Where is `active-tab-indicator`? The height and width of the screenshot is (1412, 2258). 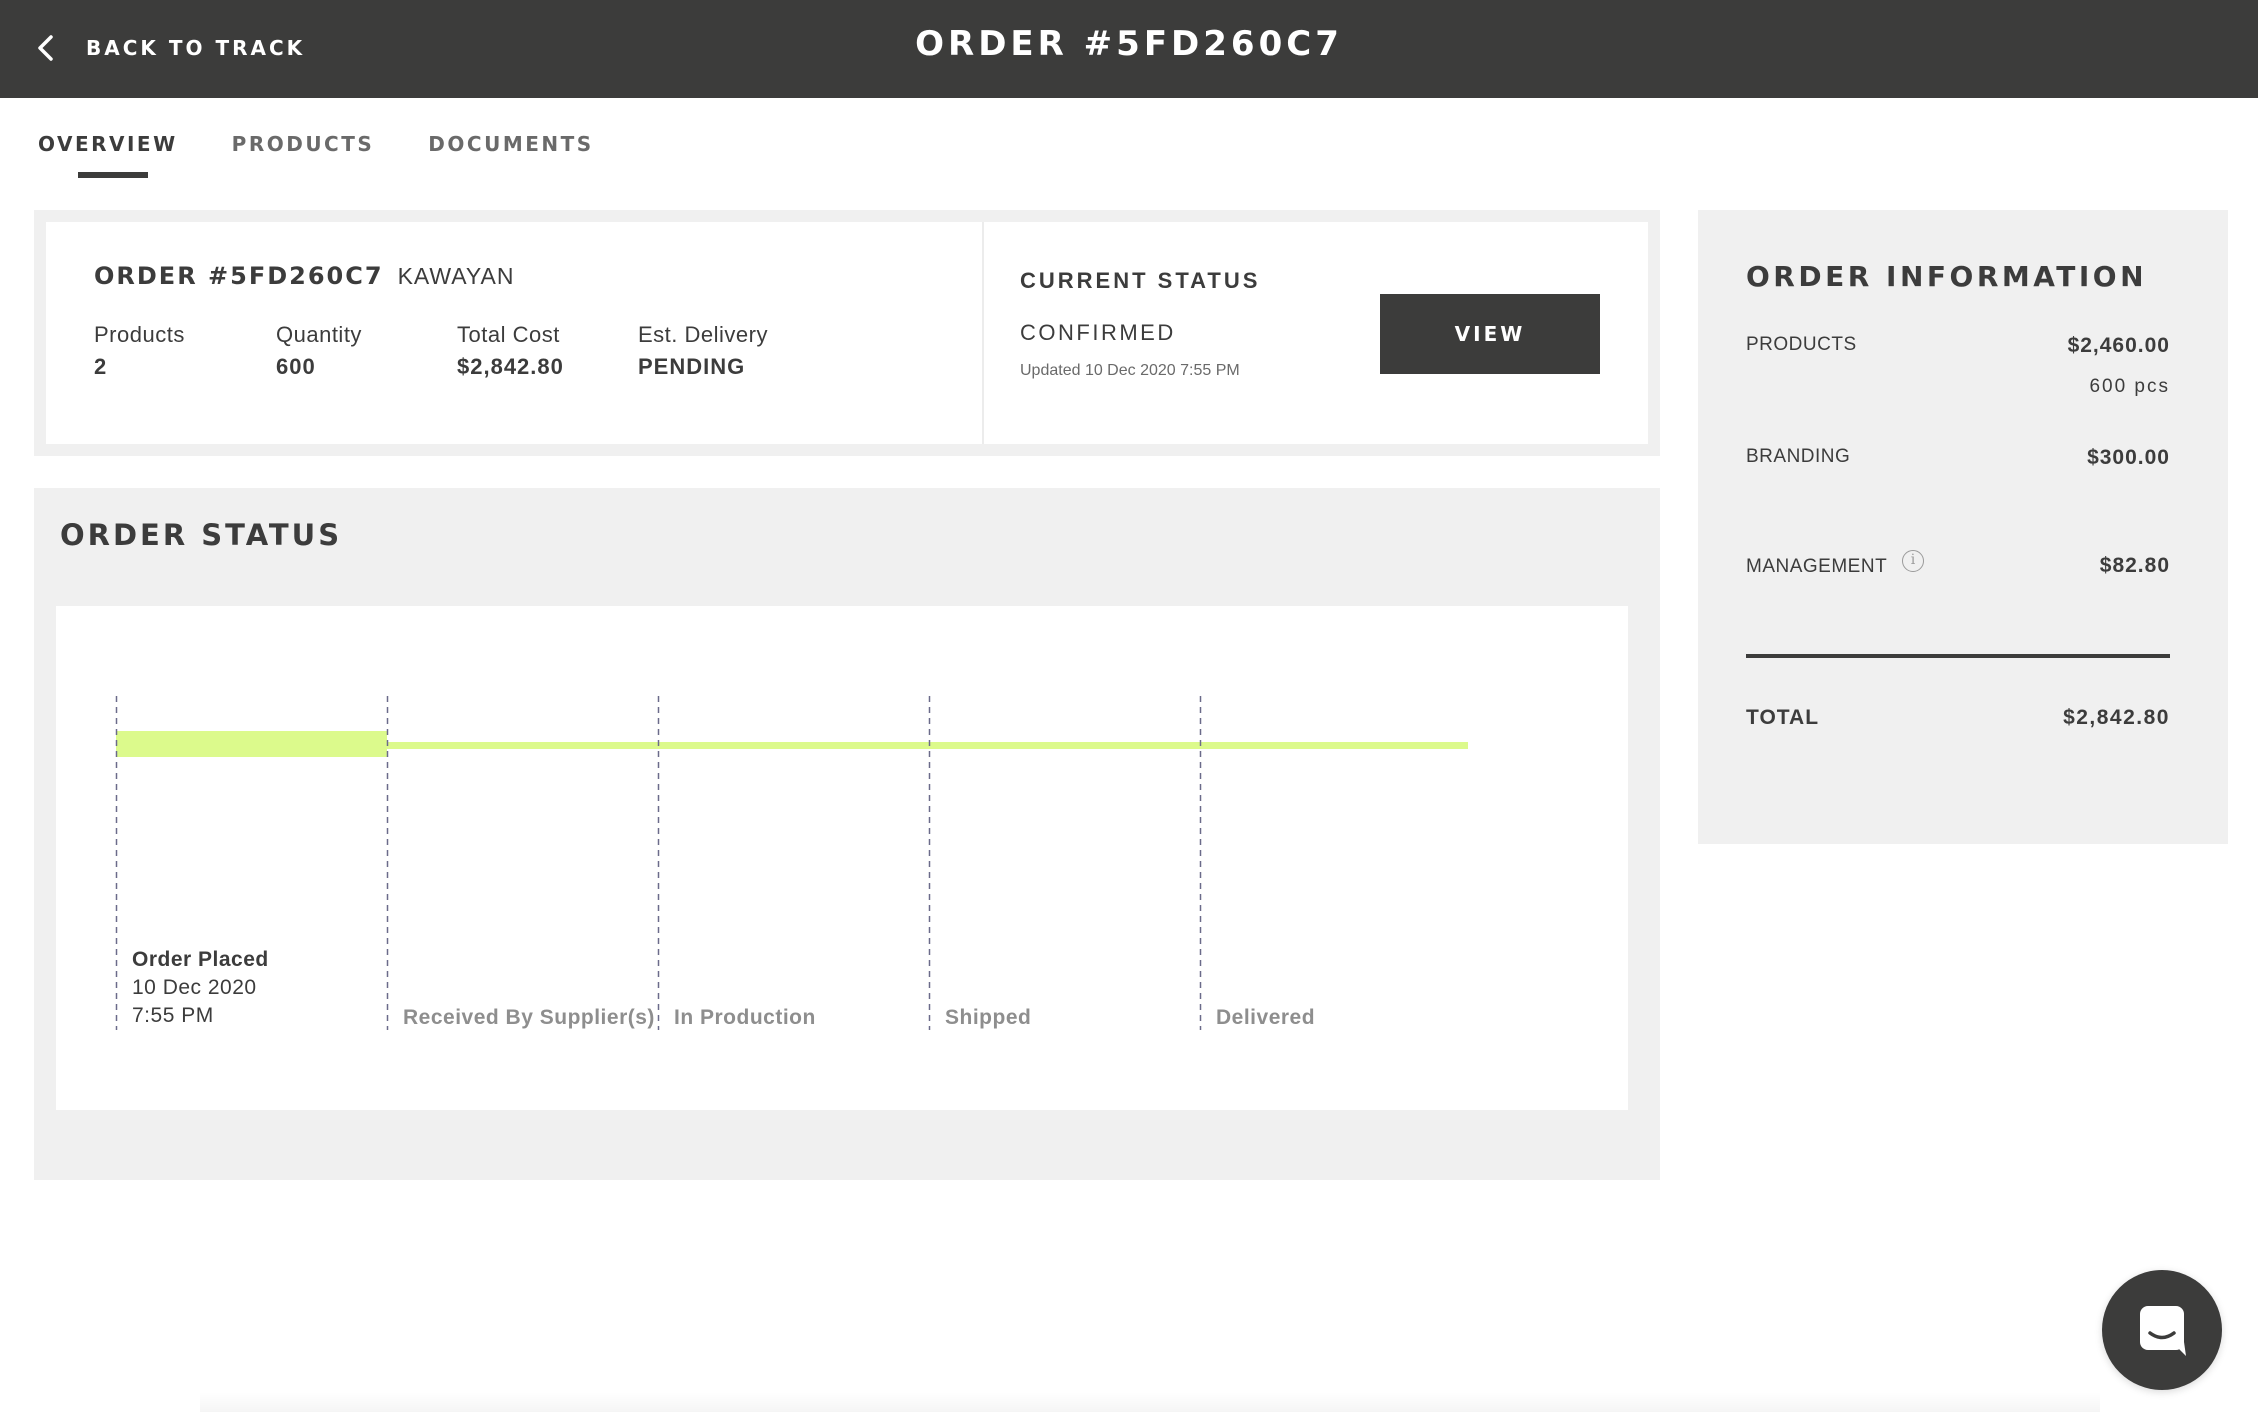
active-tab-indicator is located at coordinates (113, 175).